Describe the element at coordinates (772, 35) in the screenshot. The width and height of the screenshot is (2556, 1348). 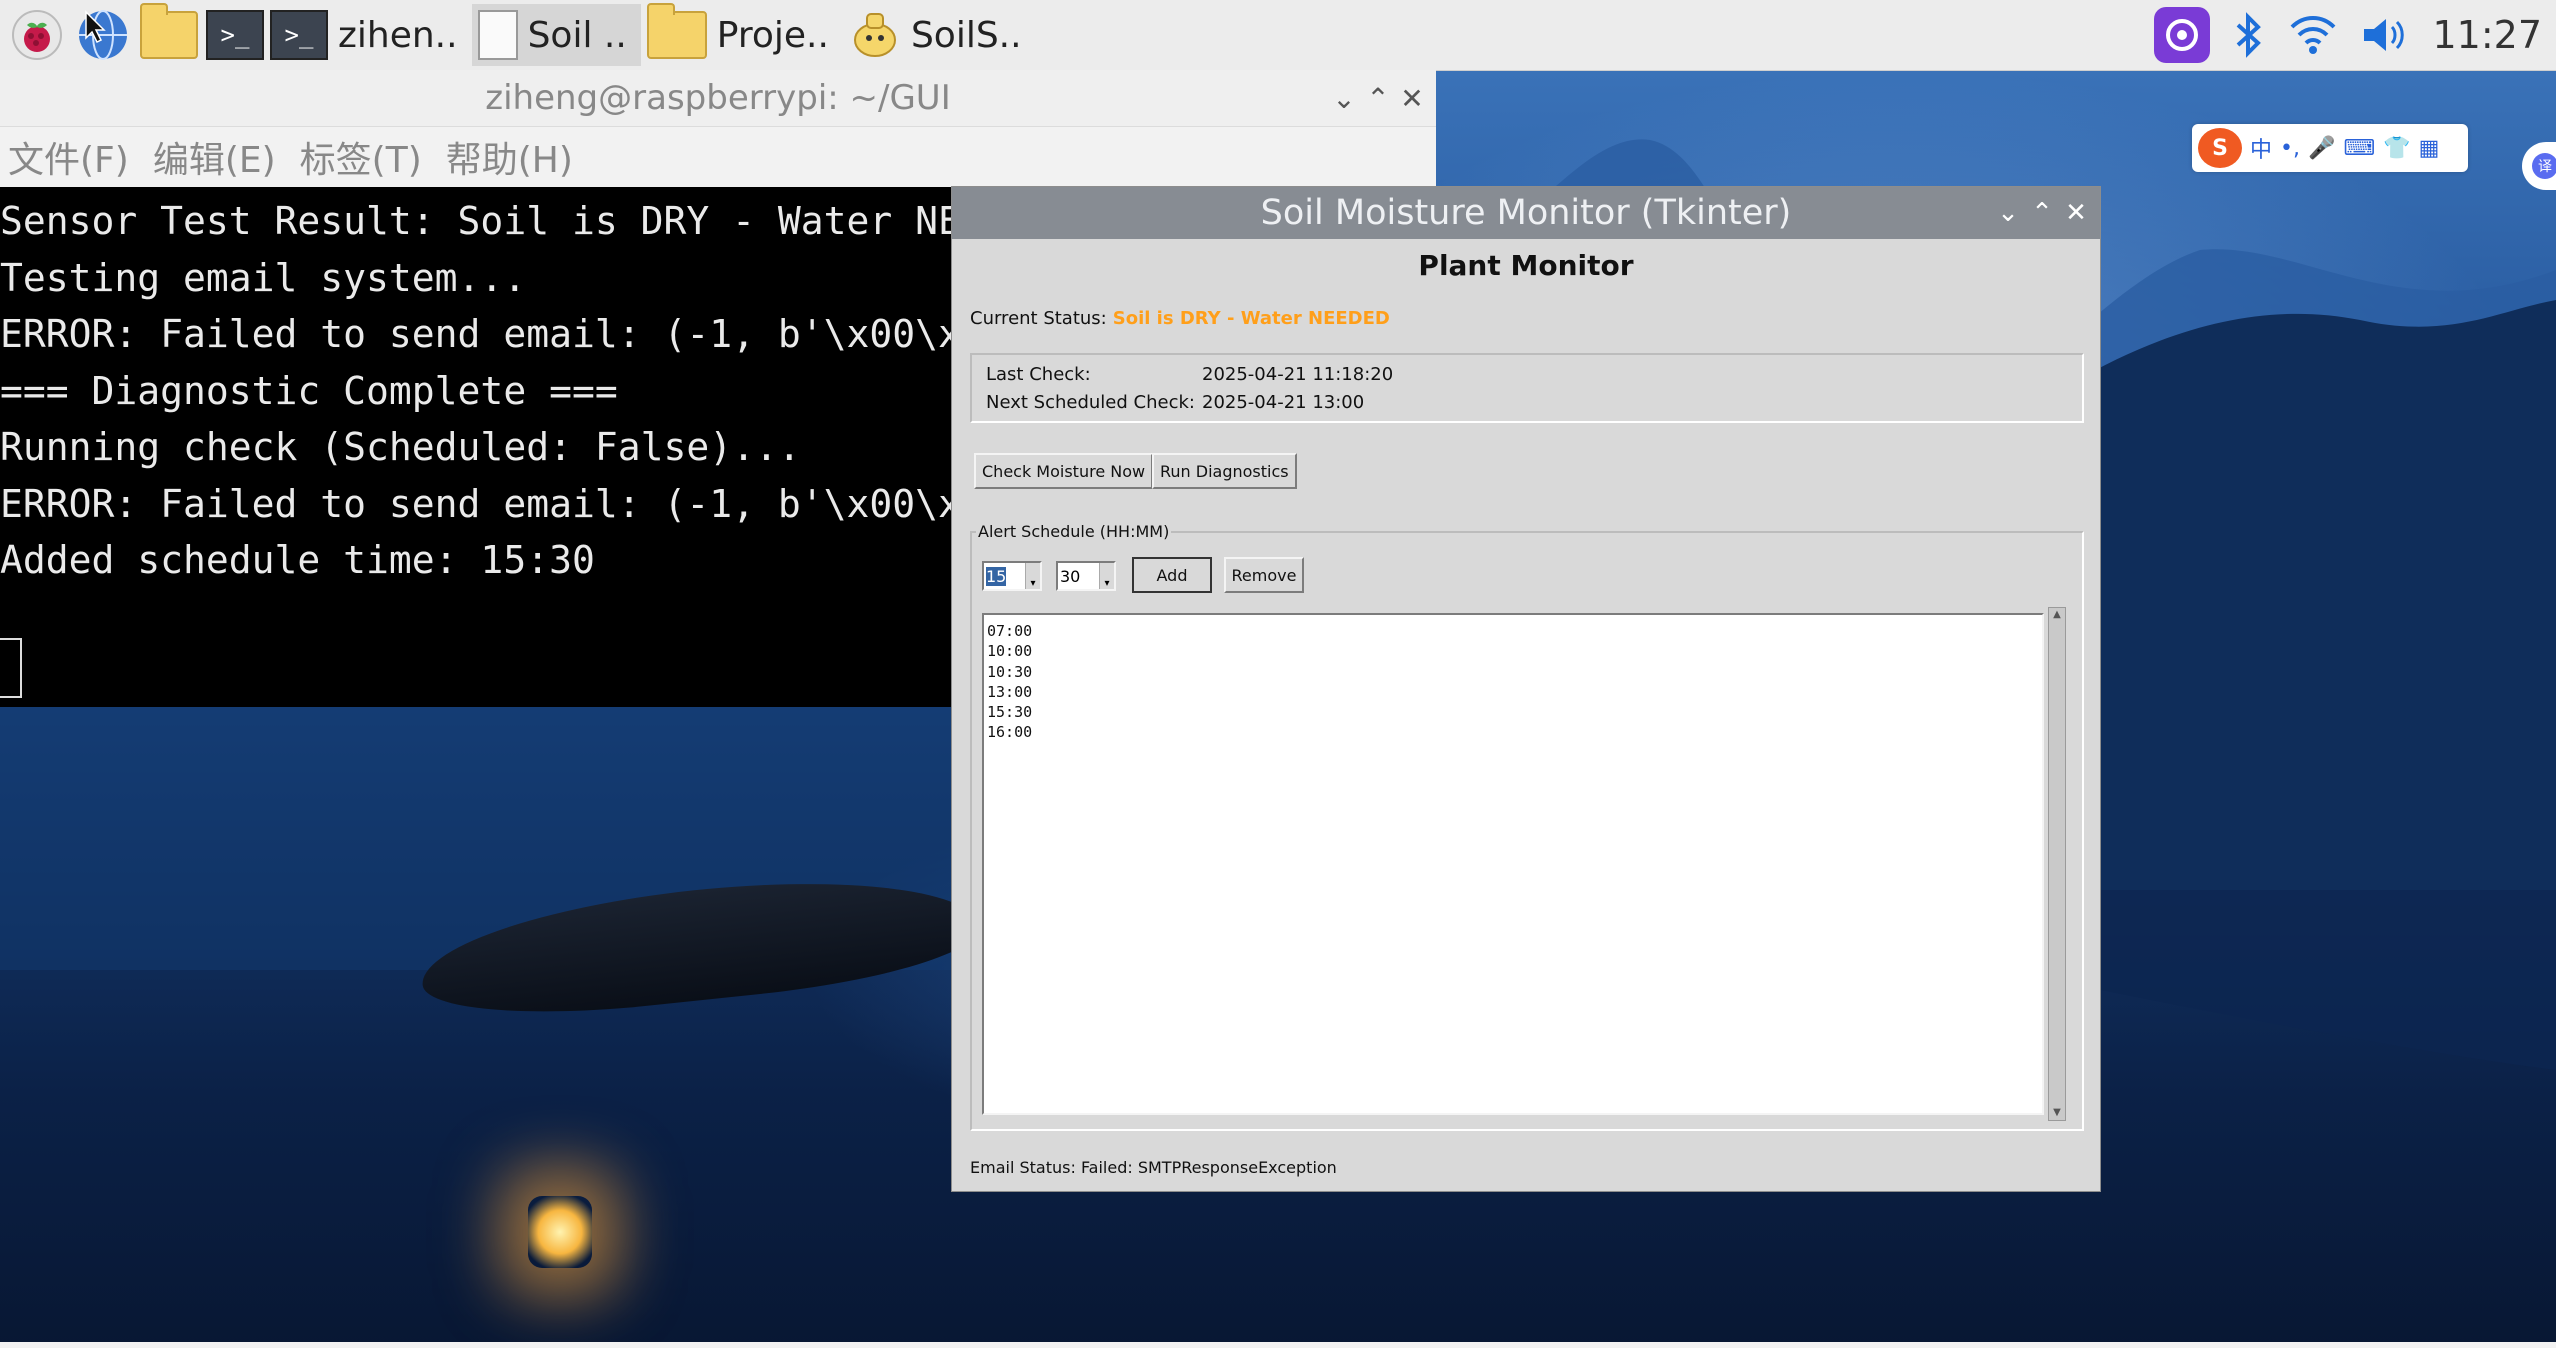
I see `task-label: Proje..` at that location.